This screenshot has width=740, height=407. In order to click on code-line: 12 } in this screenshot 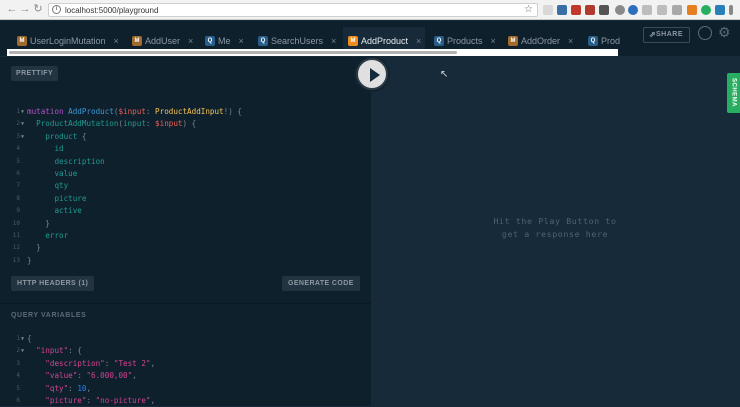, I will do `click(185, 248)`.